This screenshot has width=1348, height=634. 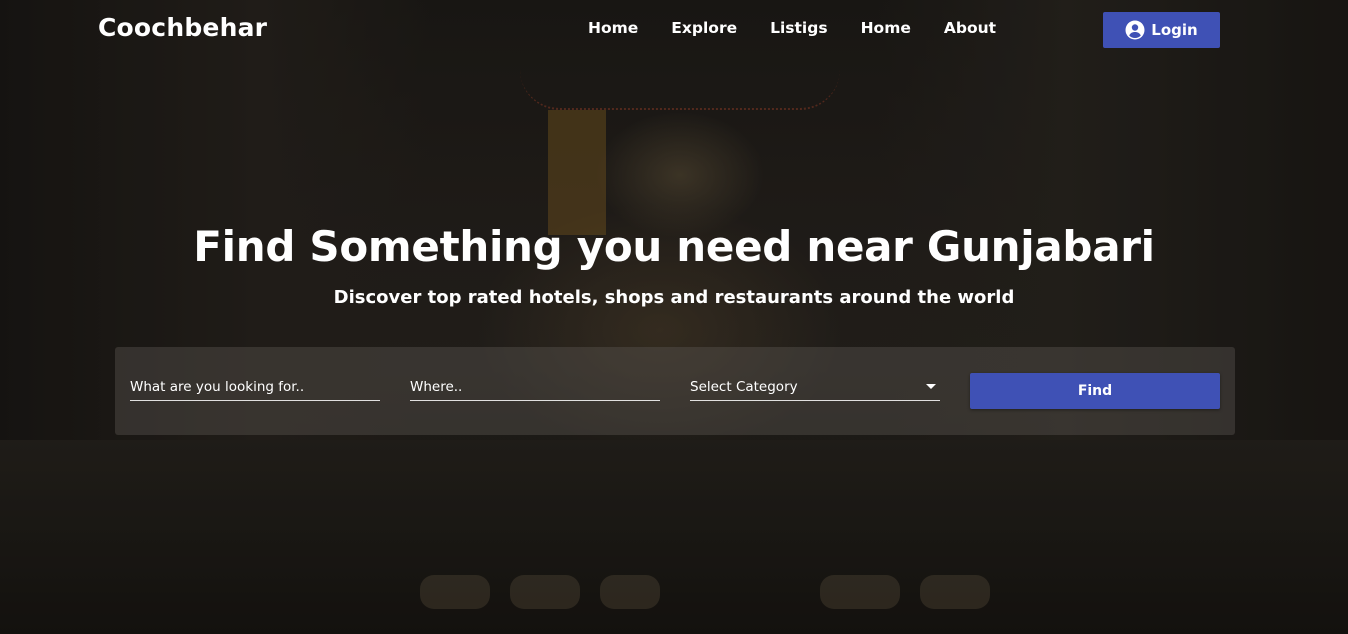 What do you see at coordinates (744, 387) in the screenshot?
I see `category-selected-value: Select Category` at bounding box center [744, 387].